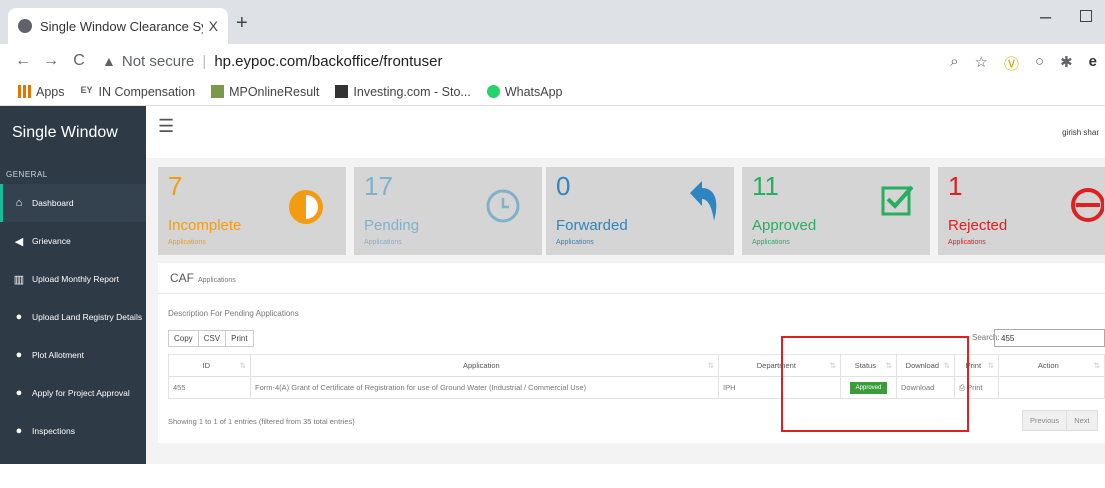 This screenshot has width=1105, height=488. I want to click on back-icon: ←, so click(23, 61).